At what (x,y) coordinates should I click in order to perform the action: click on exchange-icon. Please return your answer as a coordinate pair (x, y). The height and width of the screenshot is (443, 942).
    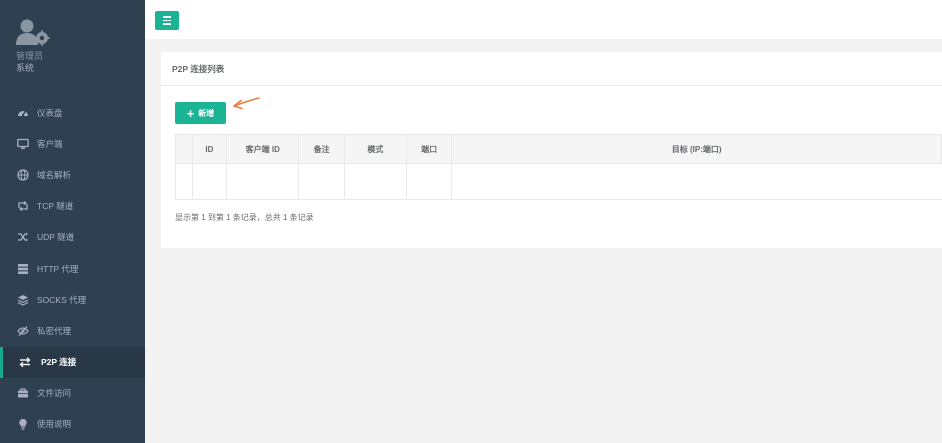
    Looking at the image, I should click on (25, 362).